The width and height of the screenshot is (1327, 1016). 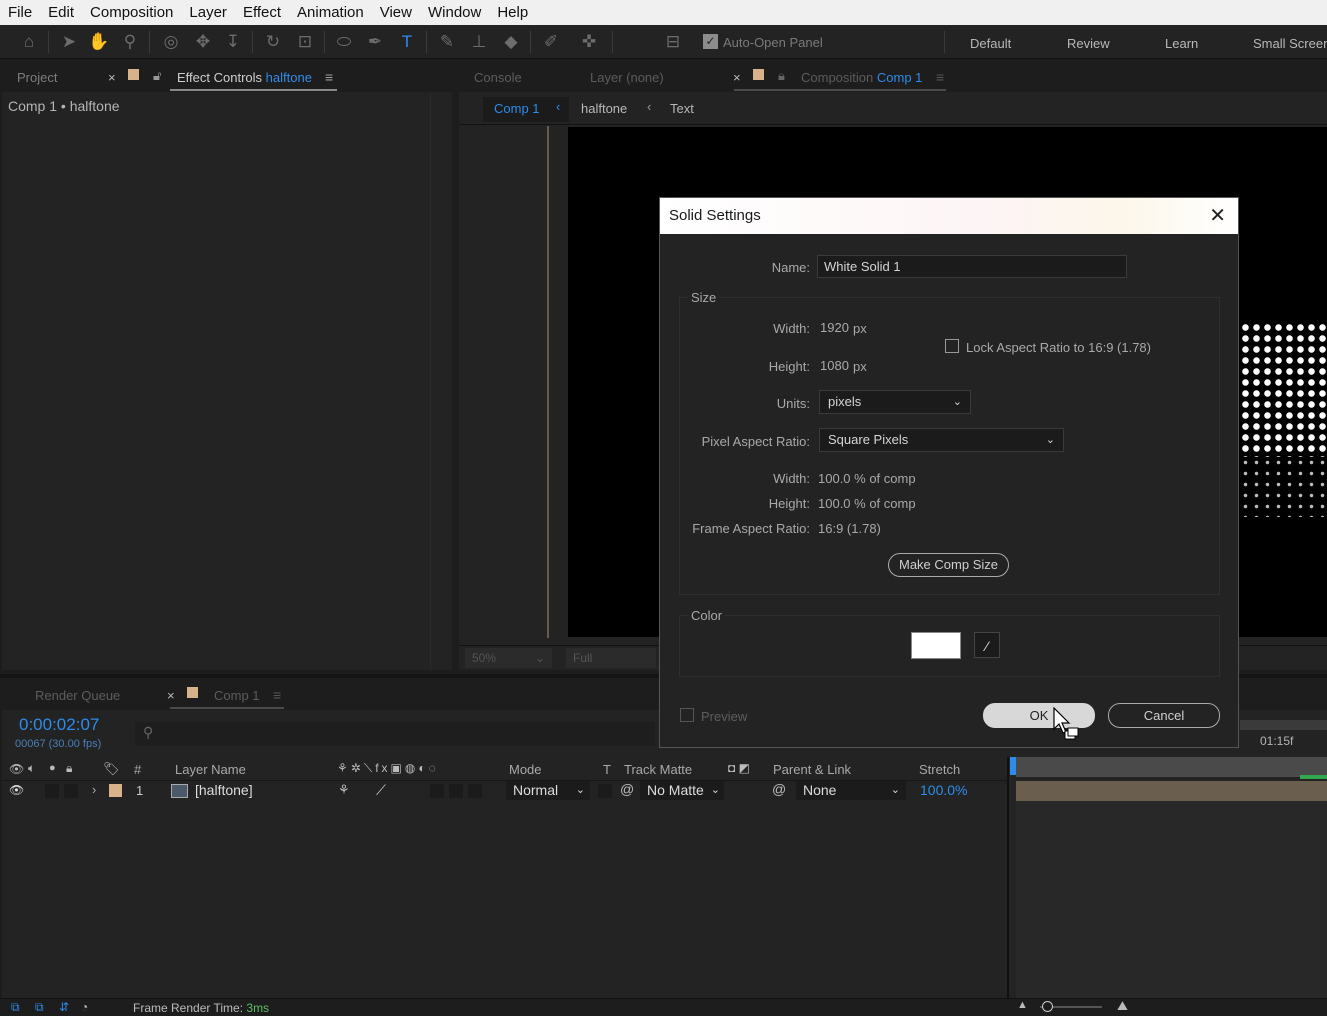 What do you see at coordinates (131, 12) in the screenshot?
I see `menu-composition: Composition` at bounding box center [131, 12].